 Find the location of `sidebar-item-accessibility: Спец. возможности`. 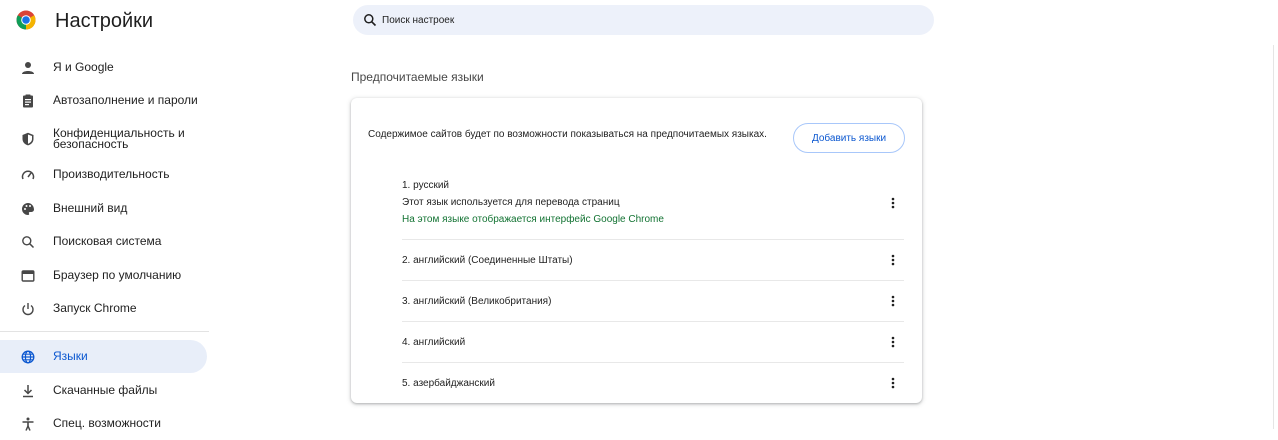

sidebar-item-accessibility: Спец. возможности is located at coordinates (103, 423).